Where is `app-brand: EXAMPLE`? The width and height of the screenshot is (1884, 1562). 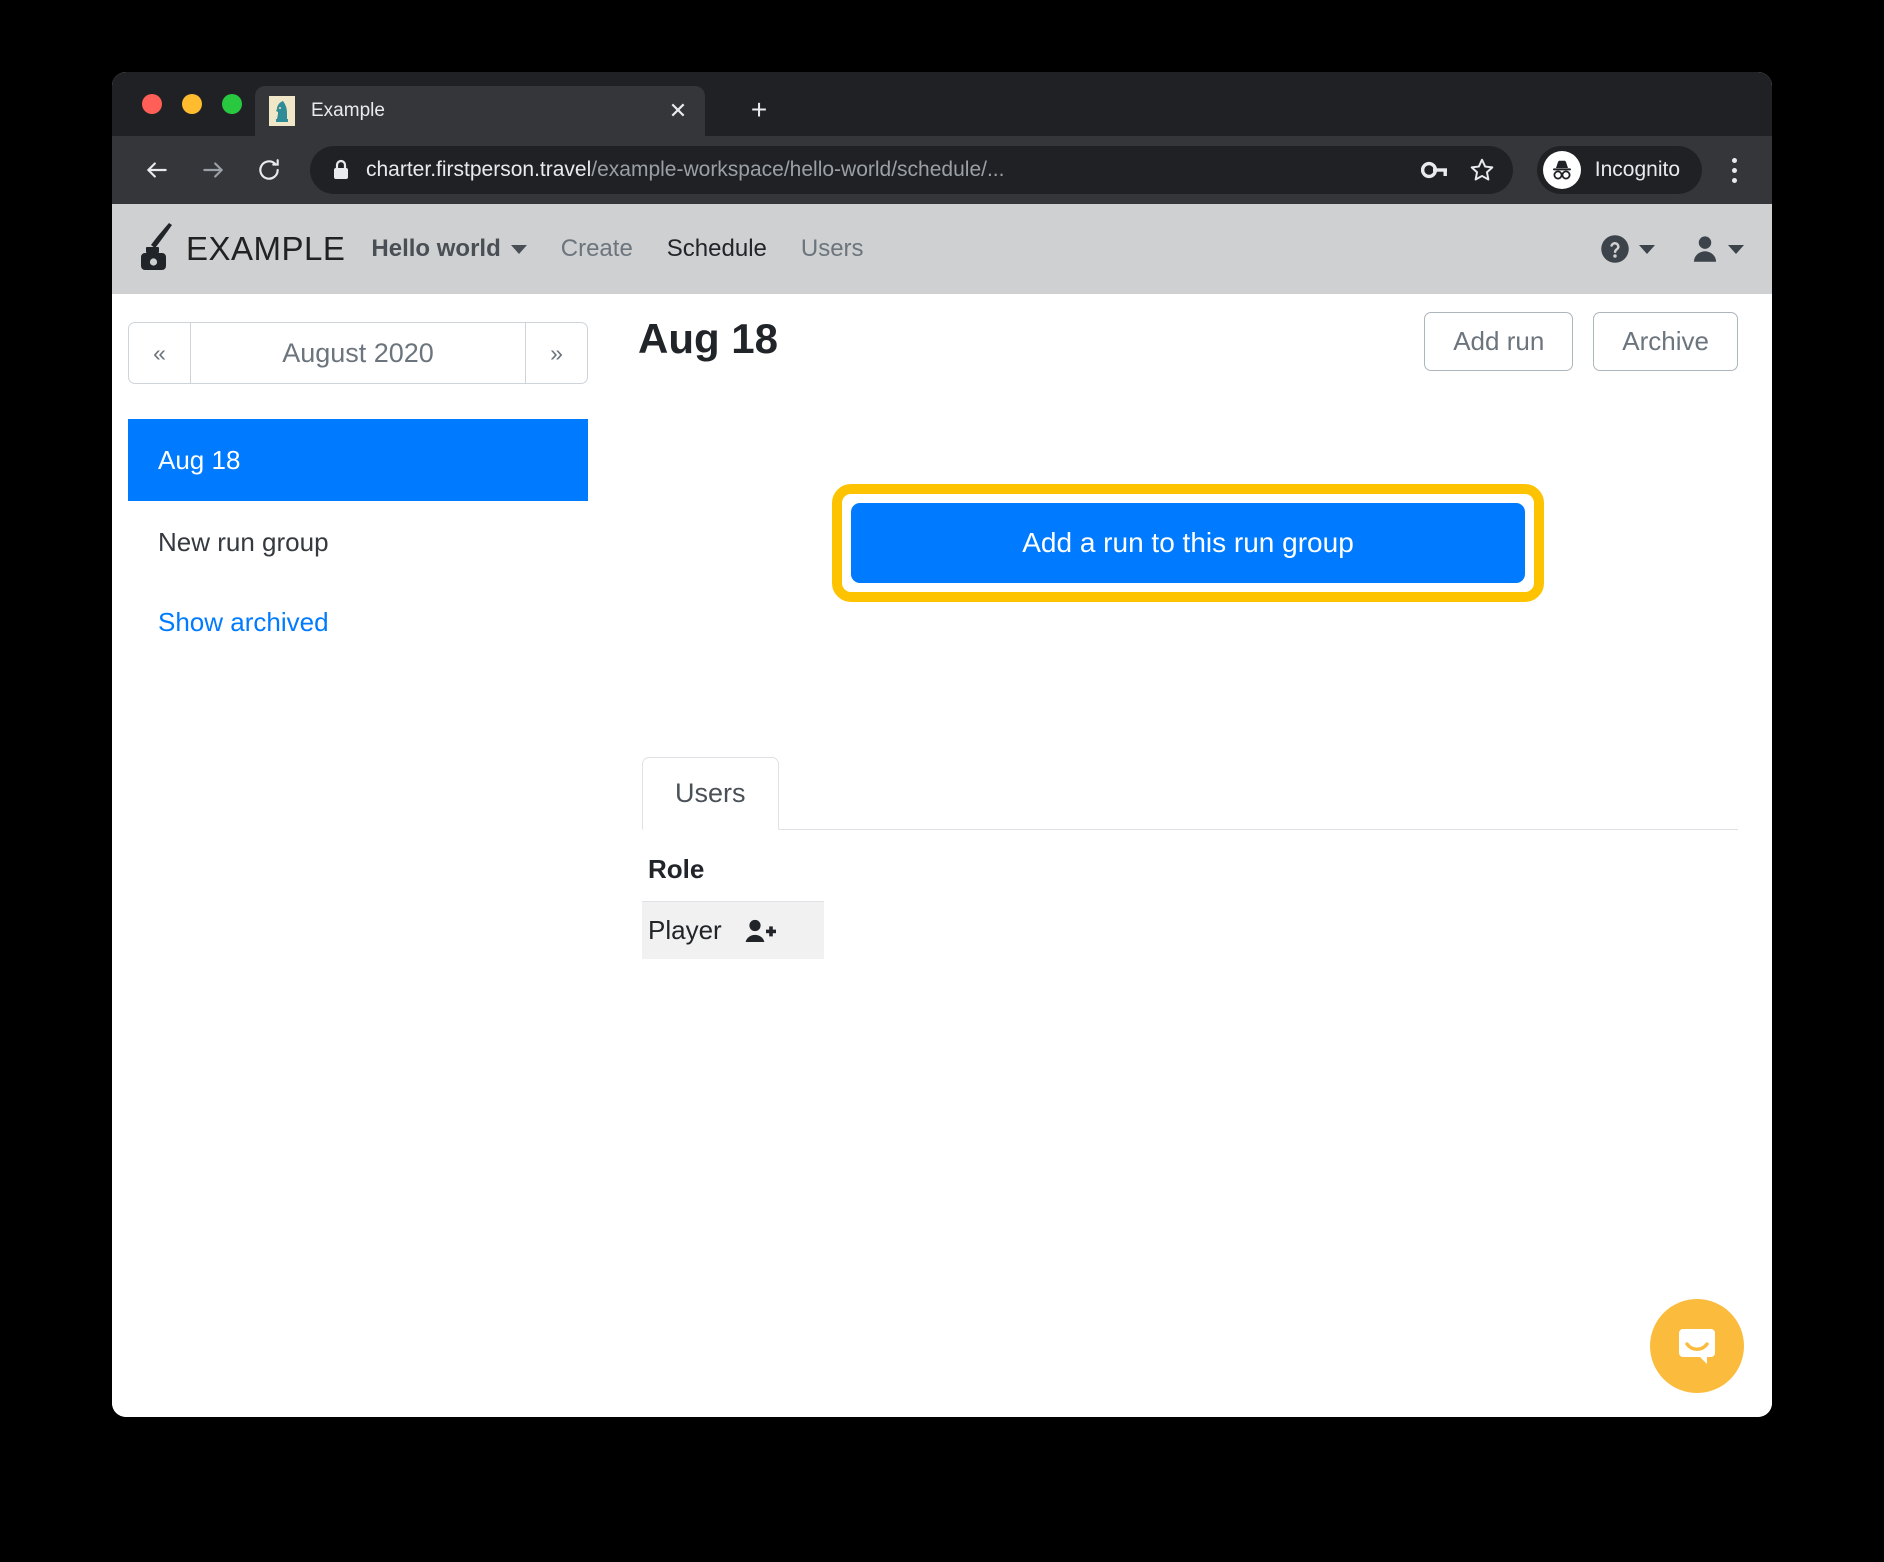 app-brand: EXAMPLE is located at coordinates (240, 249).